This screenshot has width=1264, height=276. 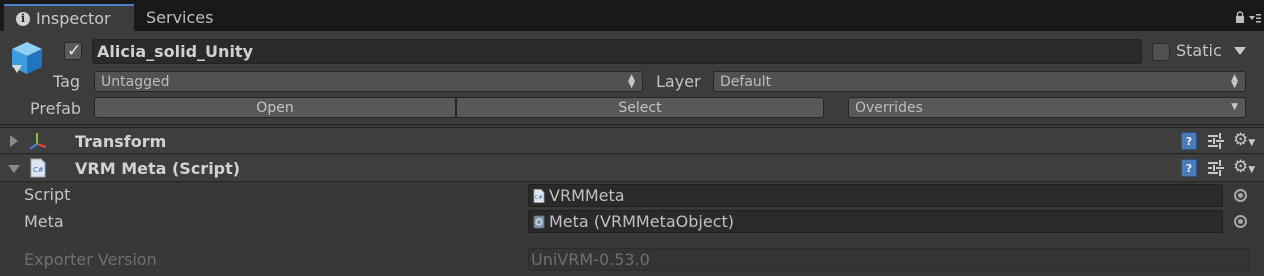 What do you see at coordinates (67, 81) in the screenshot?
I see `tag-label: Tag` at bounding box center [67, 81].